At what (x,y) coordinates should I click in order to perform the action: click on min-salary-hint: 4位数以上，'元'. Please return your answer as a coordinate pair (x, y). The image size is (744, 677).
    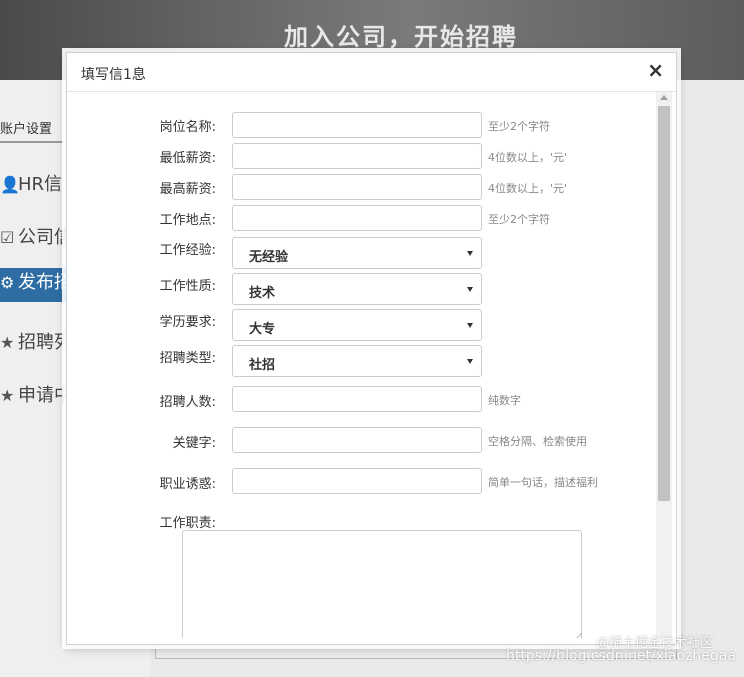
    Looking at the image, I should click on (528, 157).